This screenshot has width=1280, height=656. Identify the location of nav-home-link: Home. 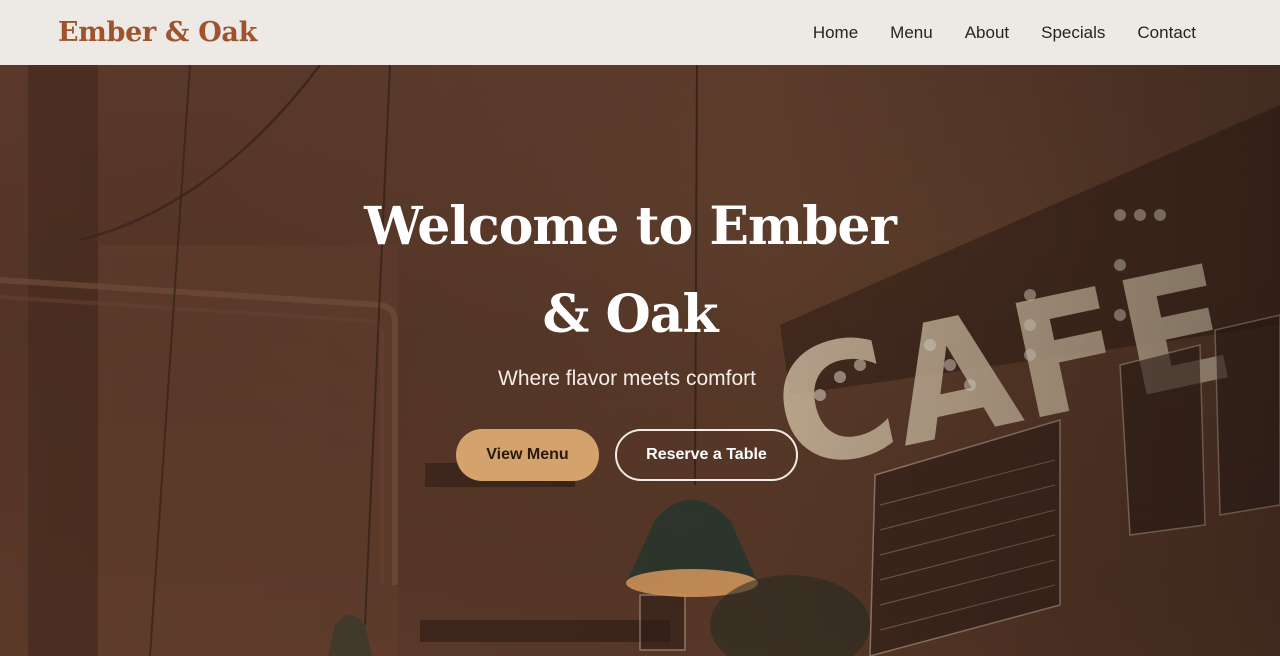
(835, 33).